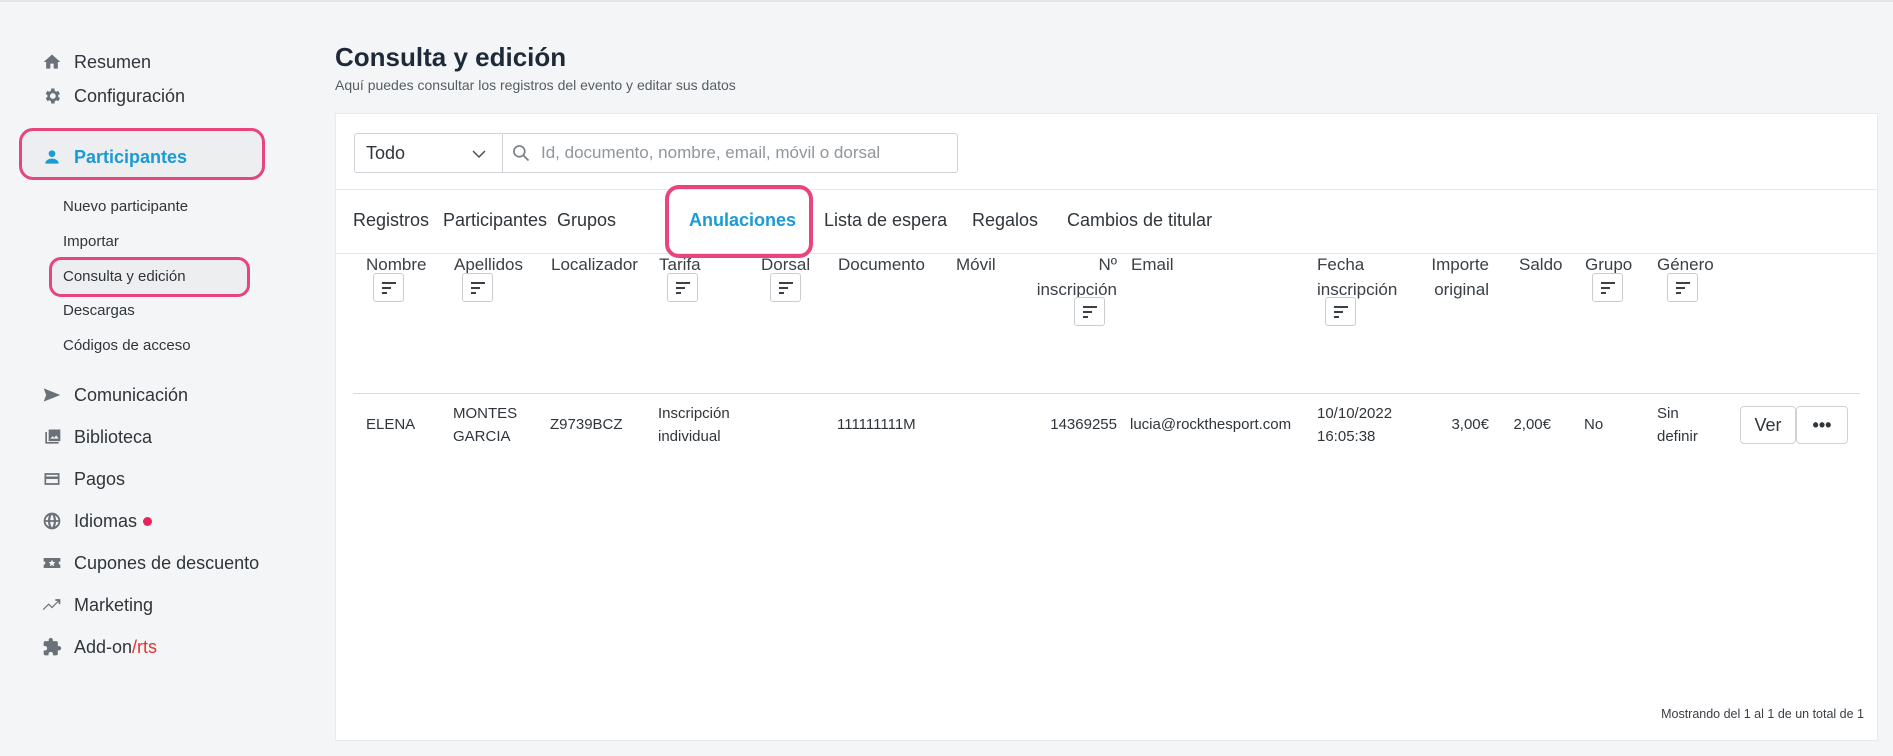 This screenshot has height=756, width=1893. What do you see at coordinates (682, 287) in the screenshot?
I see `sort-tarifa-button` at bounding box center [682, 287].